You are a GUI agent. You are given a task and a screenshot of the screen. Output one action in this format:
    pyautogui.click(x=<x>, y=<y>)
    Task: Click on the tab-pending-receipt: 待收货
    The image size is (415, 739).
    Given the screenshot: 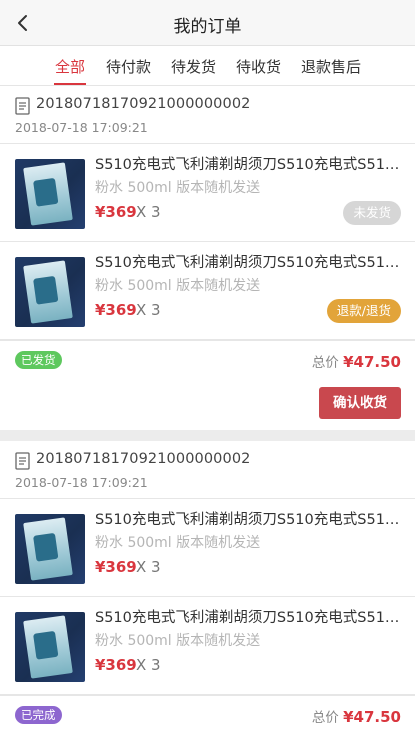 What is the action you would take?
    pyautogui.click(x=258, y=66)
    